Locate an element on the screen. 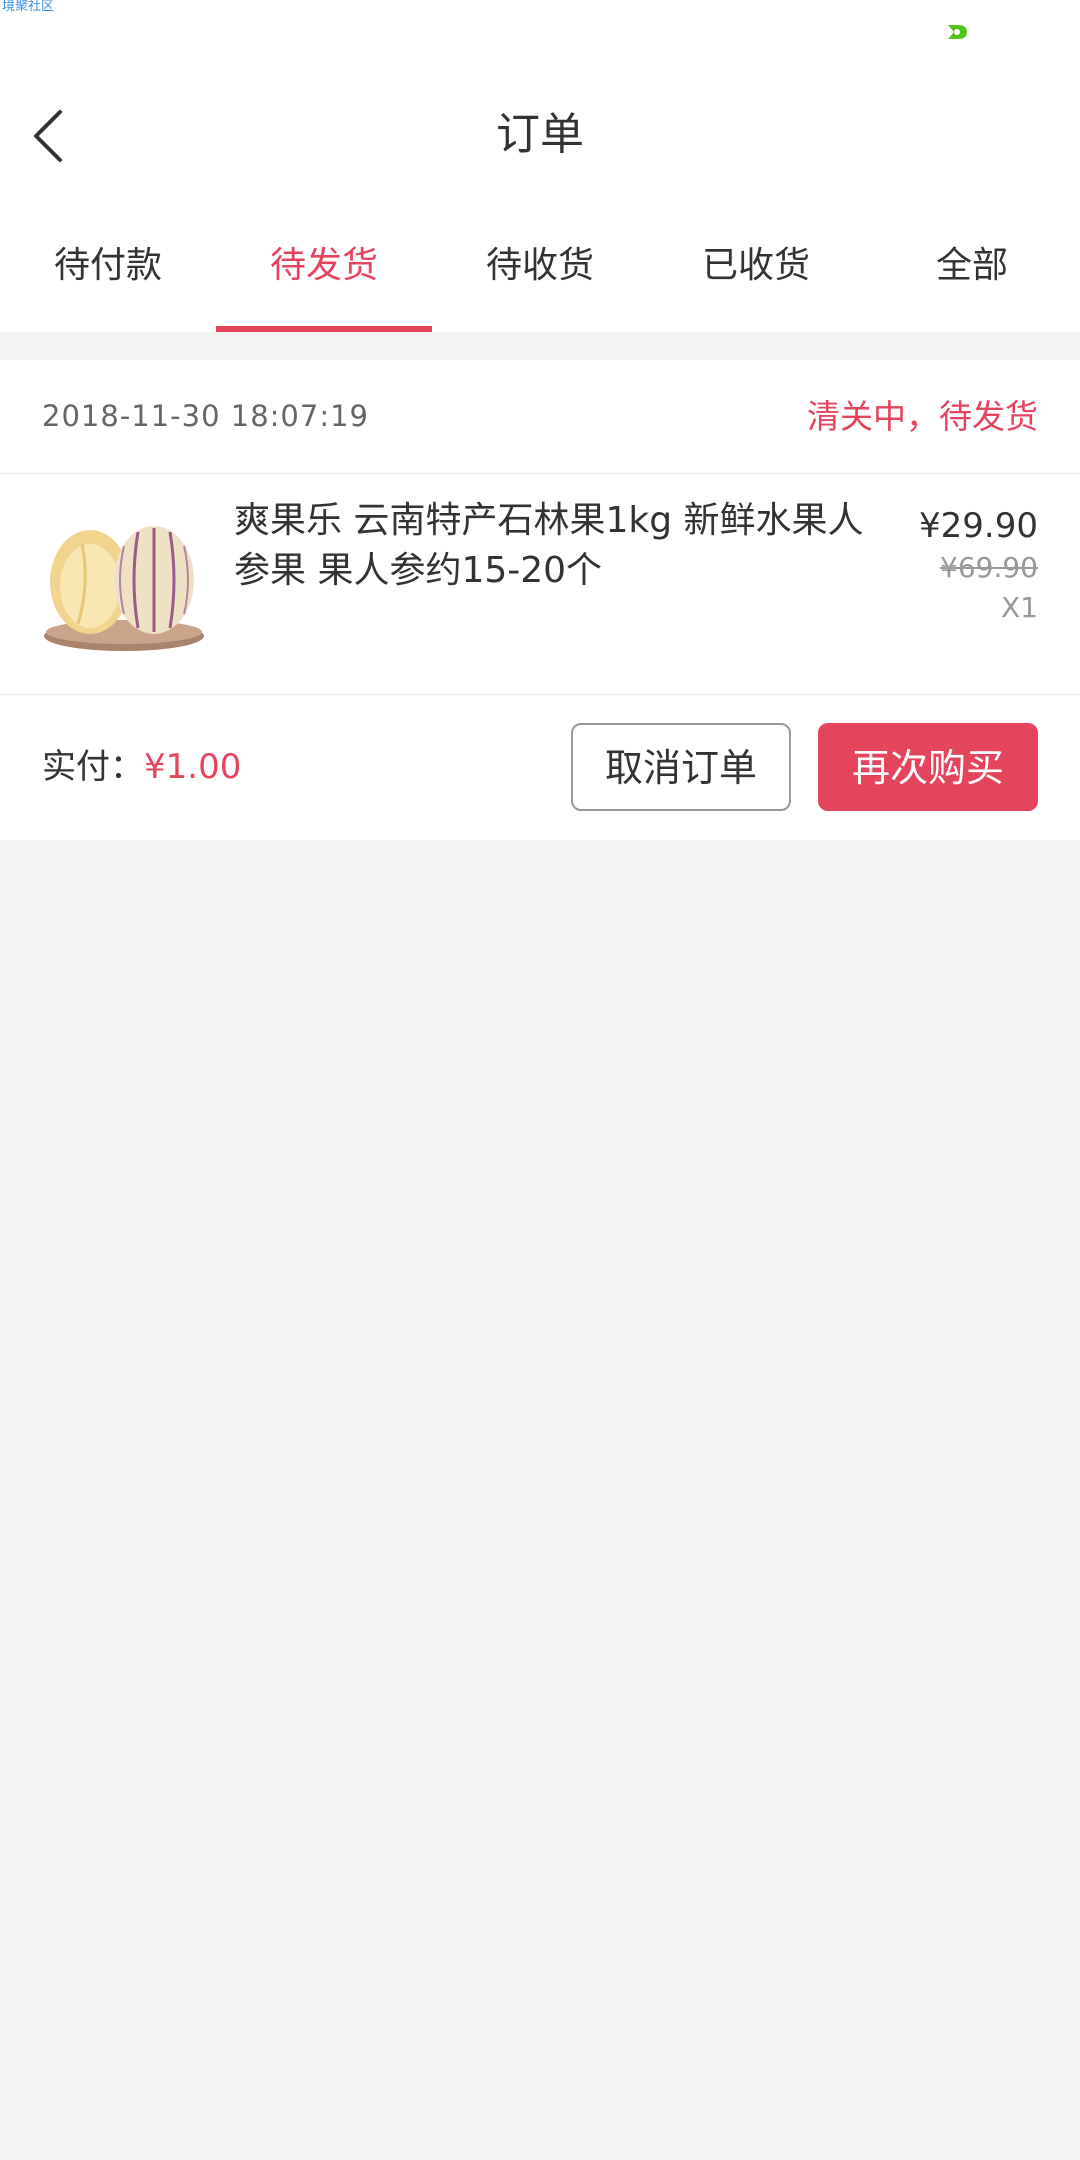 This screenshot has height=2160, width=1080. price-column: ¥29.90 ¥69.90 X1 is located at coordinates (978, 566).